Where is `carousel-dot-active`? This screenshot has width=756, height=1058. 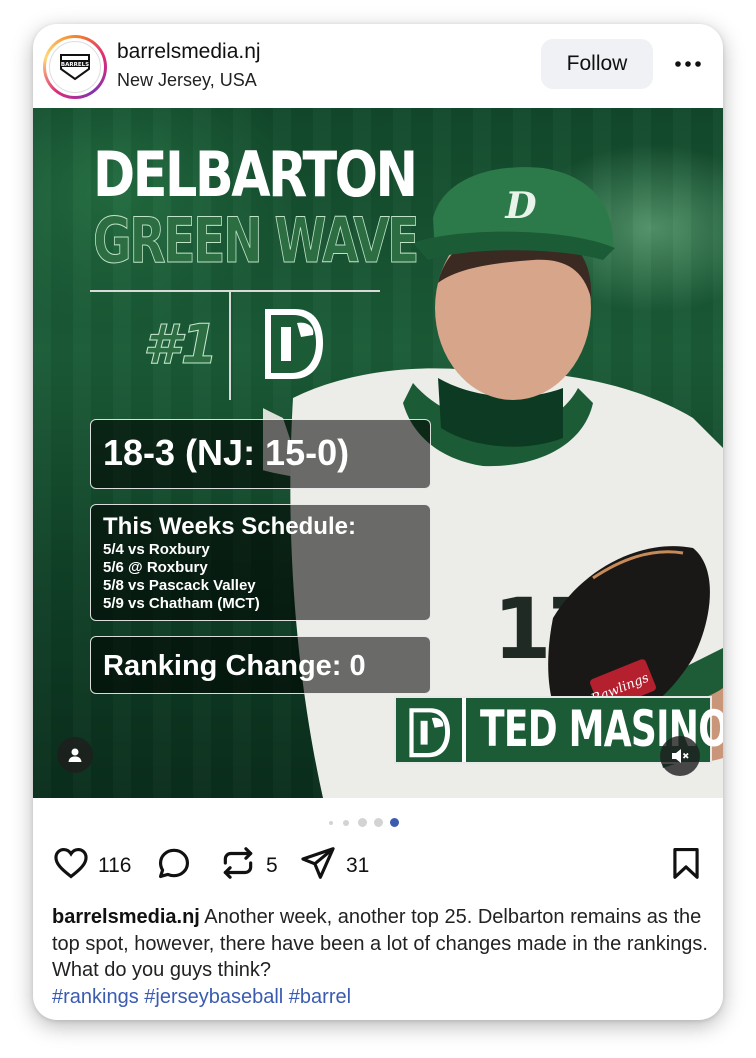 carousel-dot-active is located at coordinates (394, 822).